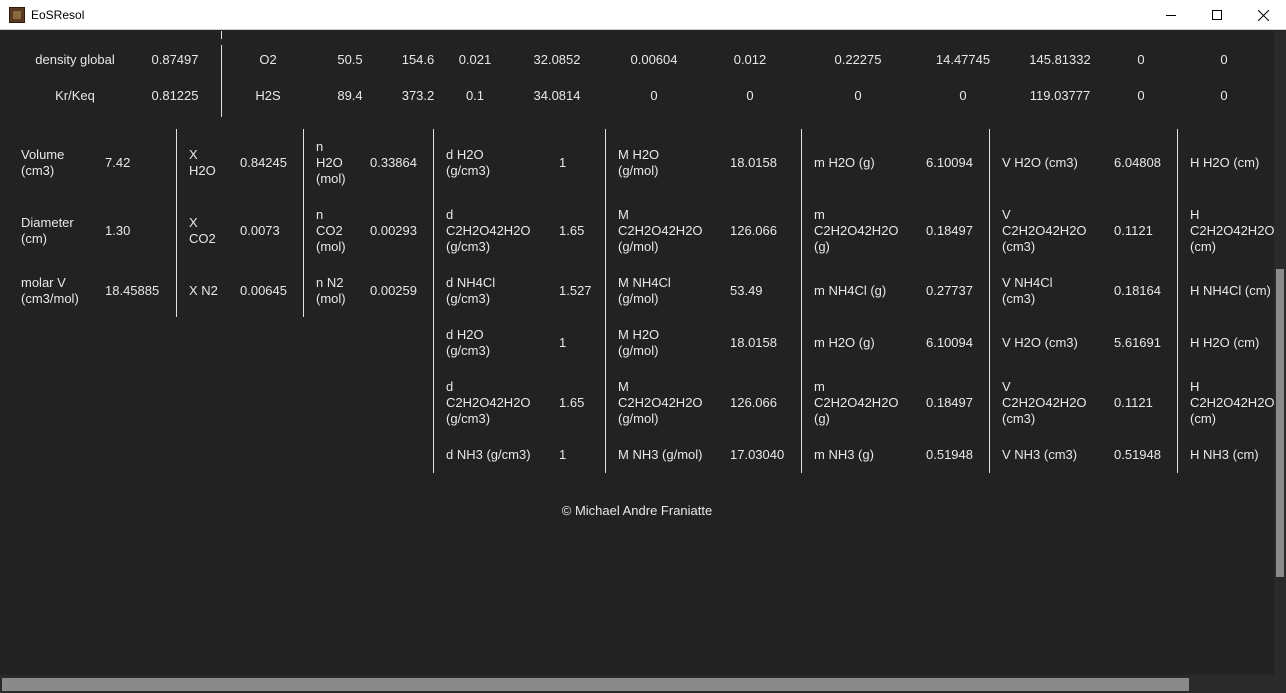  I want to click on mass-label: m NH4Cl (g), so click(850, 290).